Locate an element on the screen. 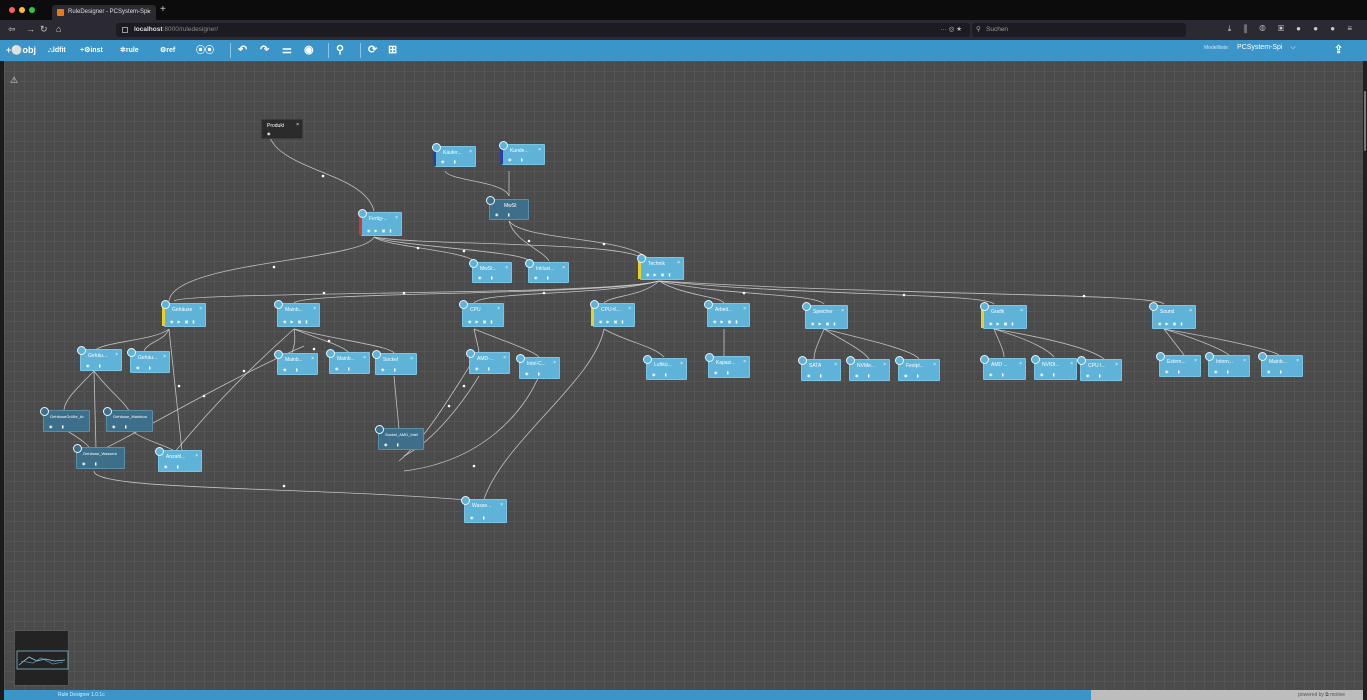  add-object-button: +⚪obj is located at coordinates (21, 50).